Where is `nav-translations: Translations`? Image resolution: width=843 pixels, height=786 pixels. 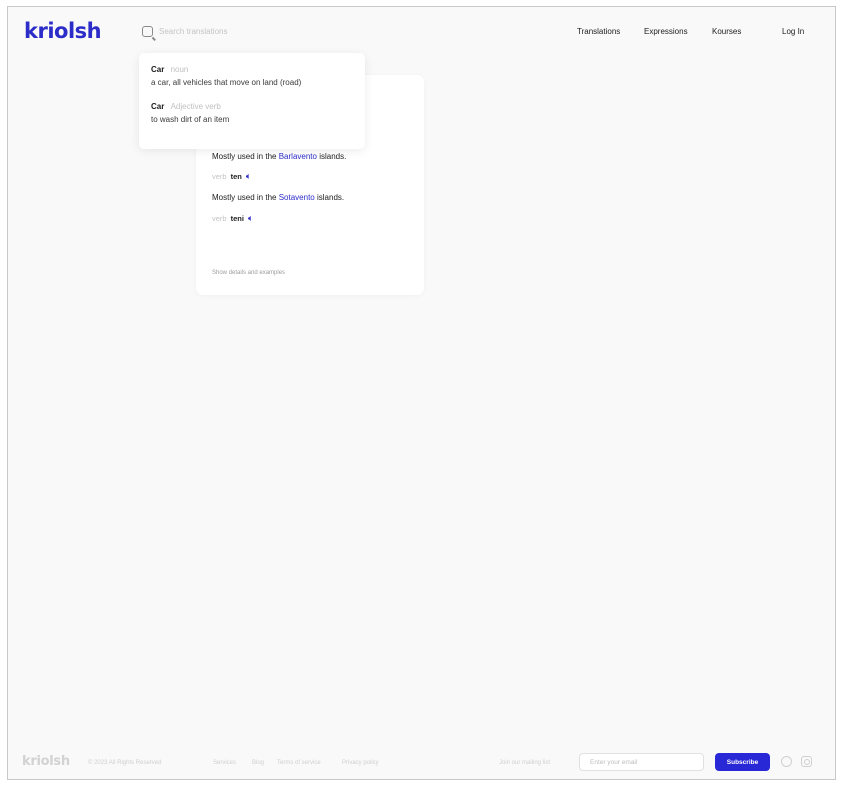 nav-translations: Translations is located at coordinates (598, 31).